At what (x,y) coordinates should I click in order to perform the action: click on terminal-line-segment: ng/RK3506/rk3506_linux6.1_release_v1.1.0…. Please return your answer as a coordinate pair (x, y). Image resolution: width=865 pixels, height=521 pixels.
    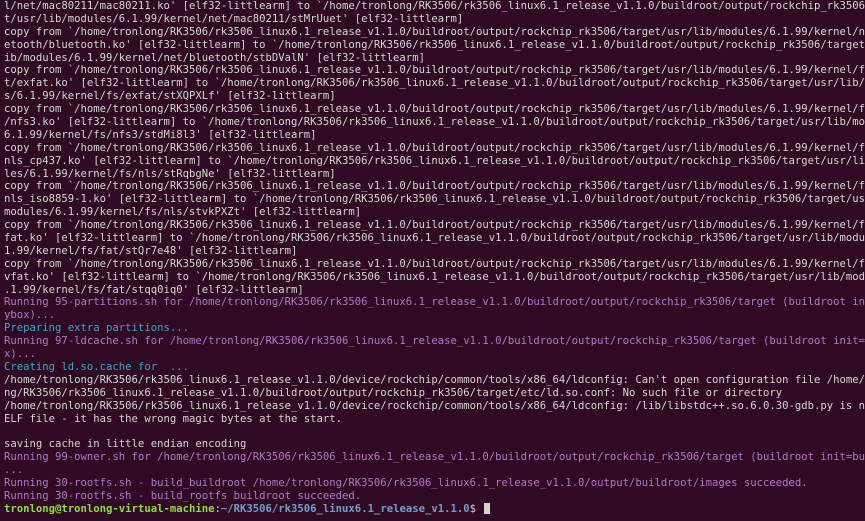
    Looking at the image, I should click on (393, 392).